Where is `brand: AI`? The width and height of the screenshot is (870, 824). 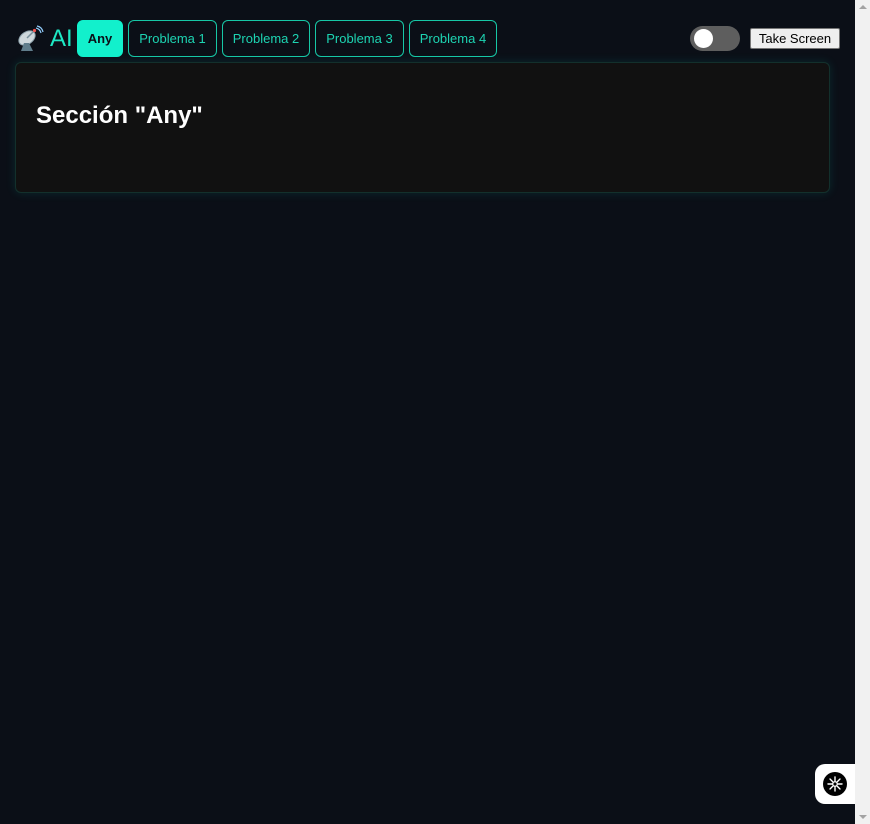
brand: AI is located at coordinates (44, 39).